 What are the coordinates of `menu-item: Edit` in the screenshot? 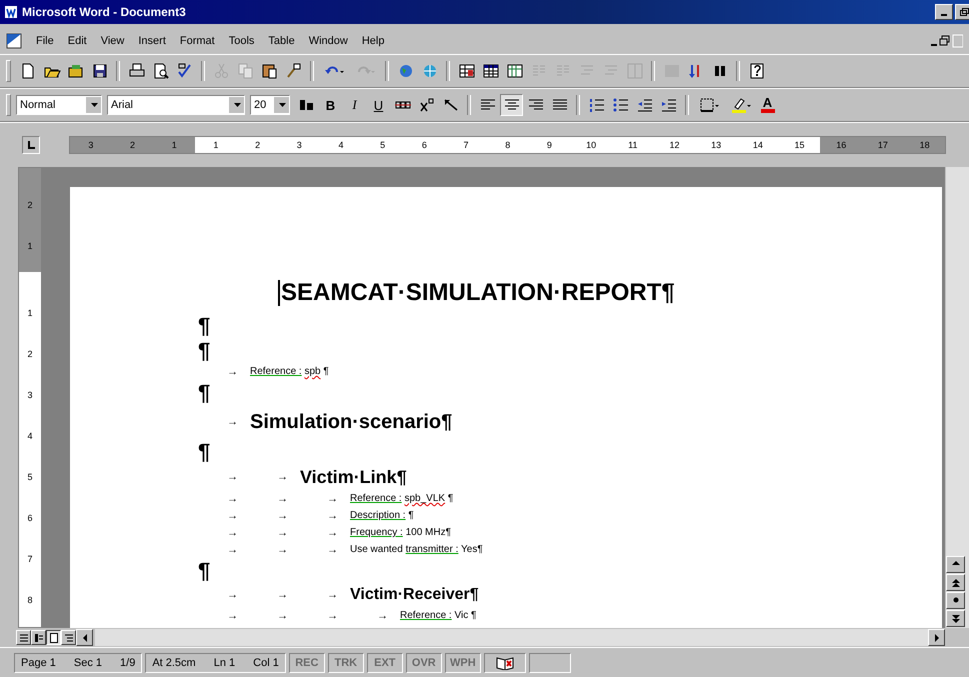 It's located at (77, 41).